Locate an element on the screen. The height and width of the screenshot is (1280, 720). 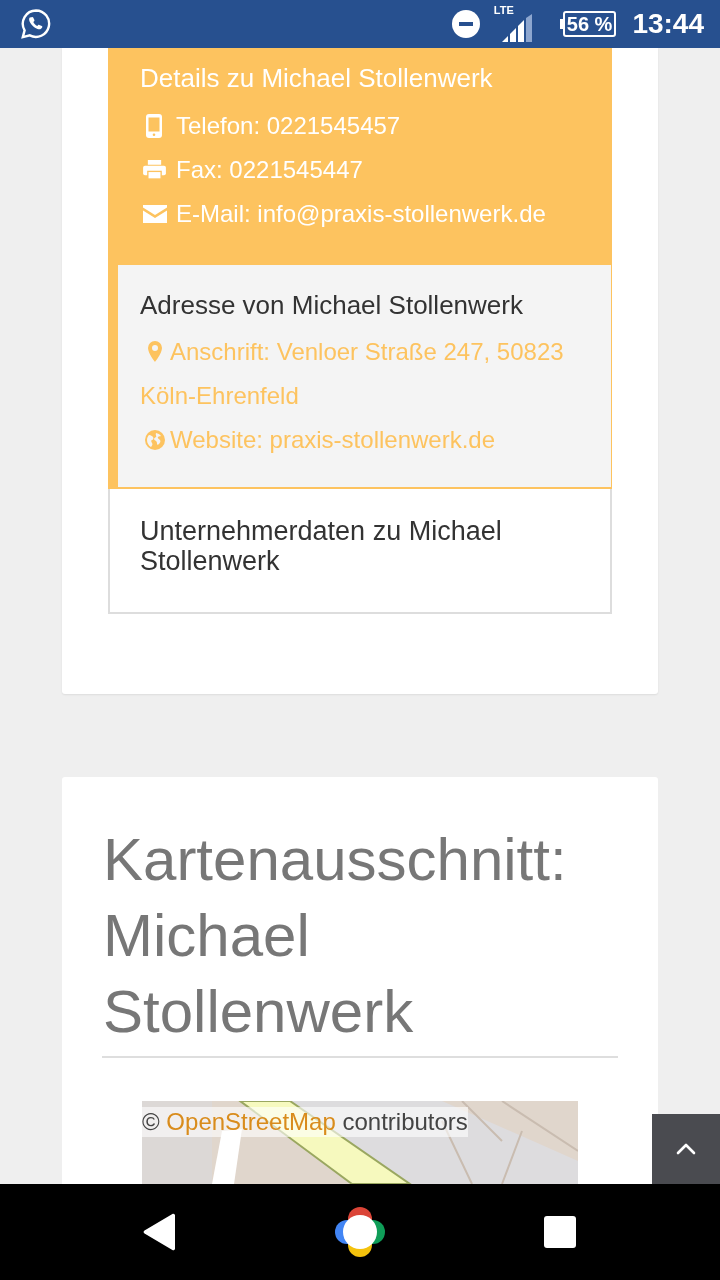
chevron-up-icon is located at coordinates (686, 1149).